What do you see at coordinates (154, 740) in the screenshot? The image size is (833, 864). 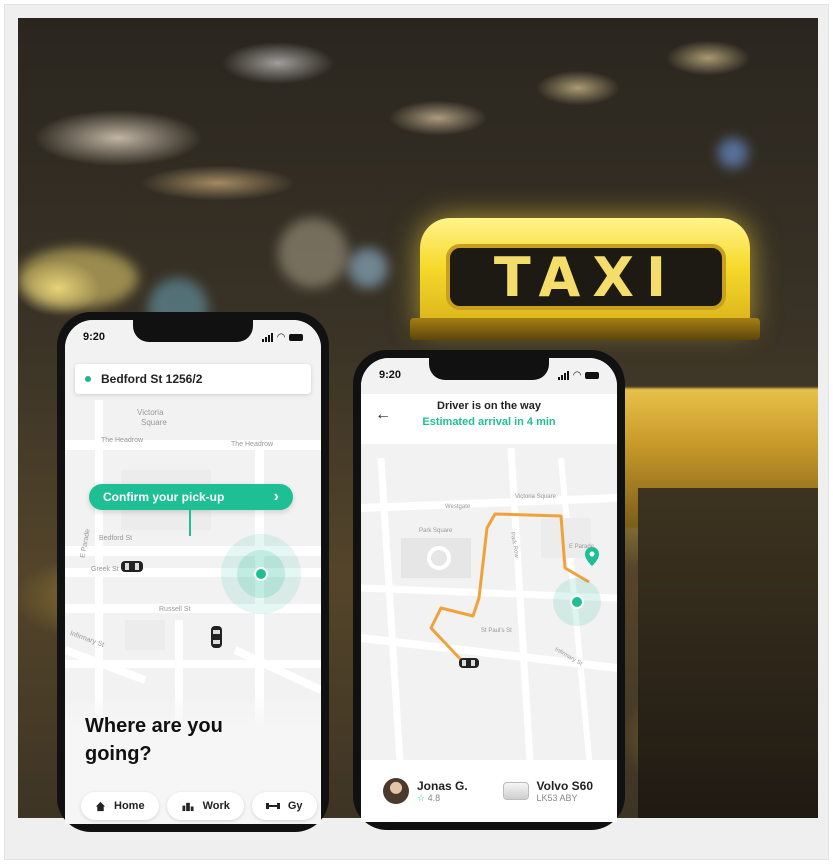 I see `destination-heading: Where are you going?` at bounding box center [154, 740].